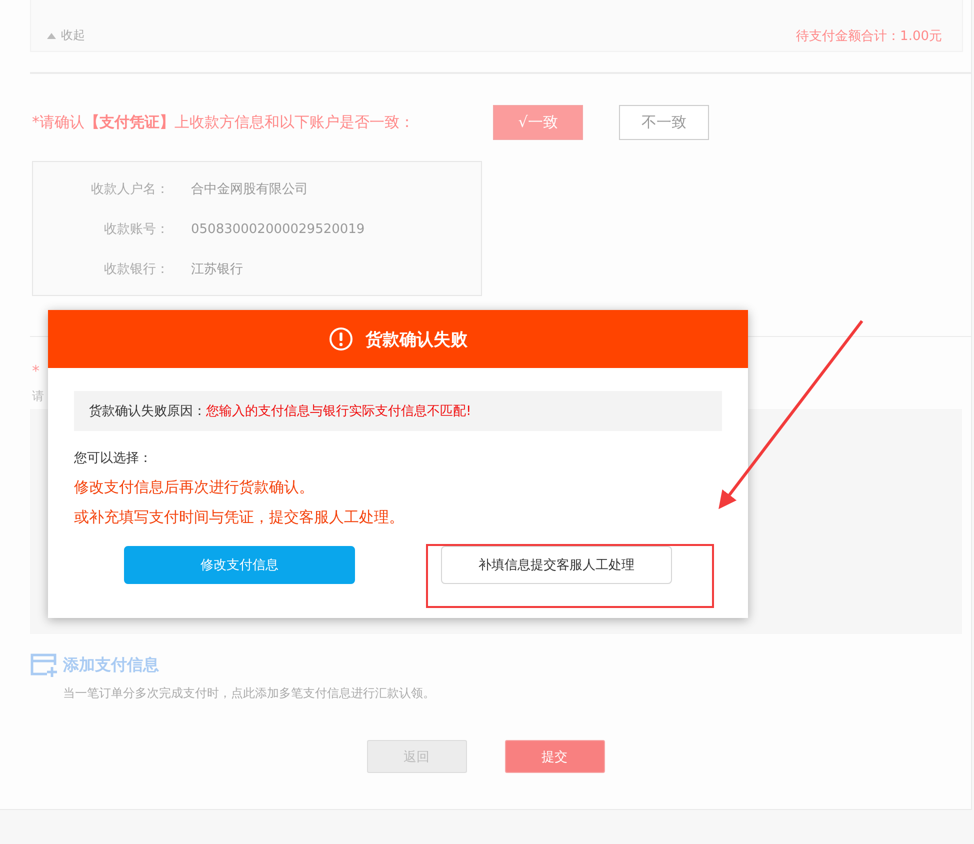 The image size is (974, 844). Describe the element at coordinates (44, 665) in the screenshot. I see `add-card-icon` at that location.